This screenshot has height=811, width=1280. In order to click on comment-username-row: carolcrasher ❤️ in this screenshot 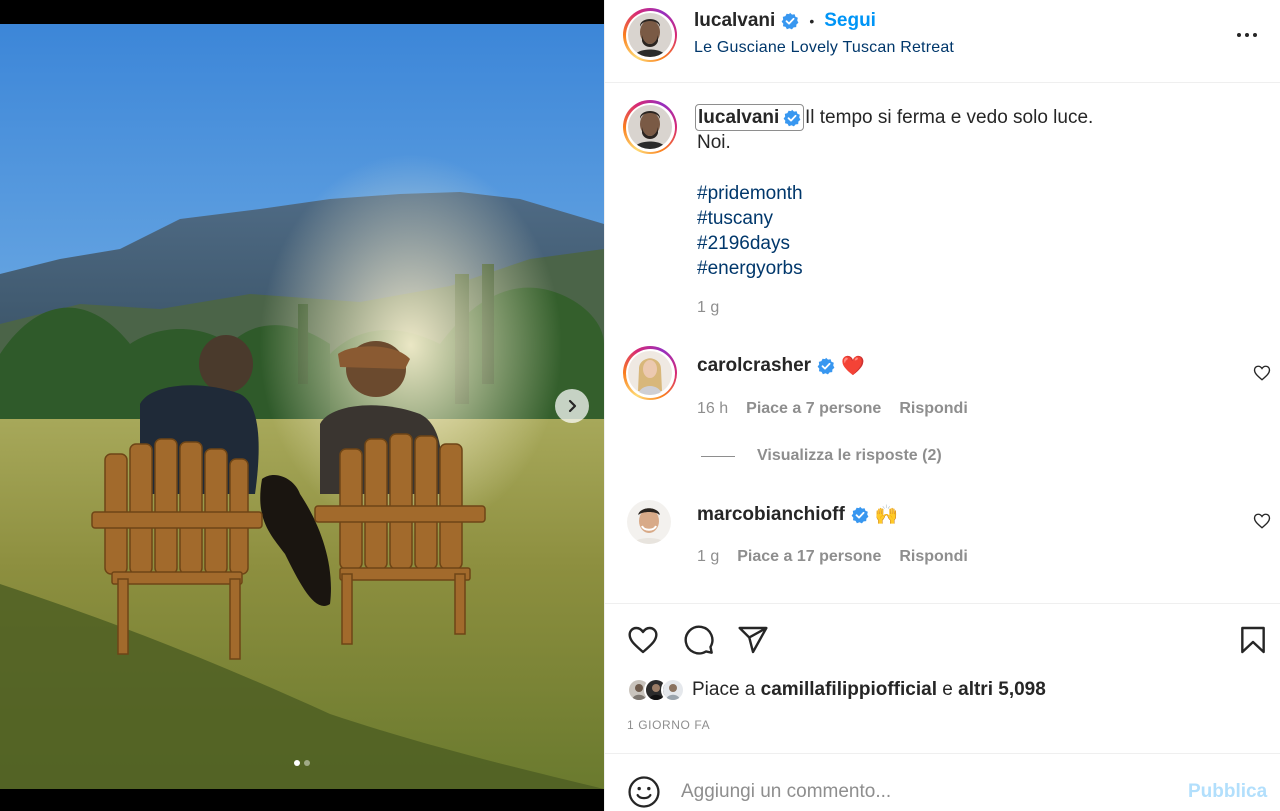, I will do `click(781, 366)`.